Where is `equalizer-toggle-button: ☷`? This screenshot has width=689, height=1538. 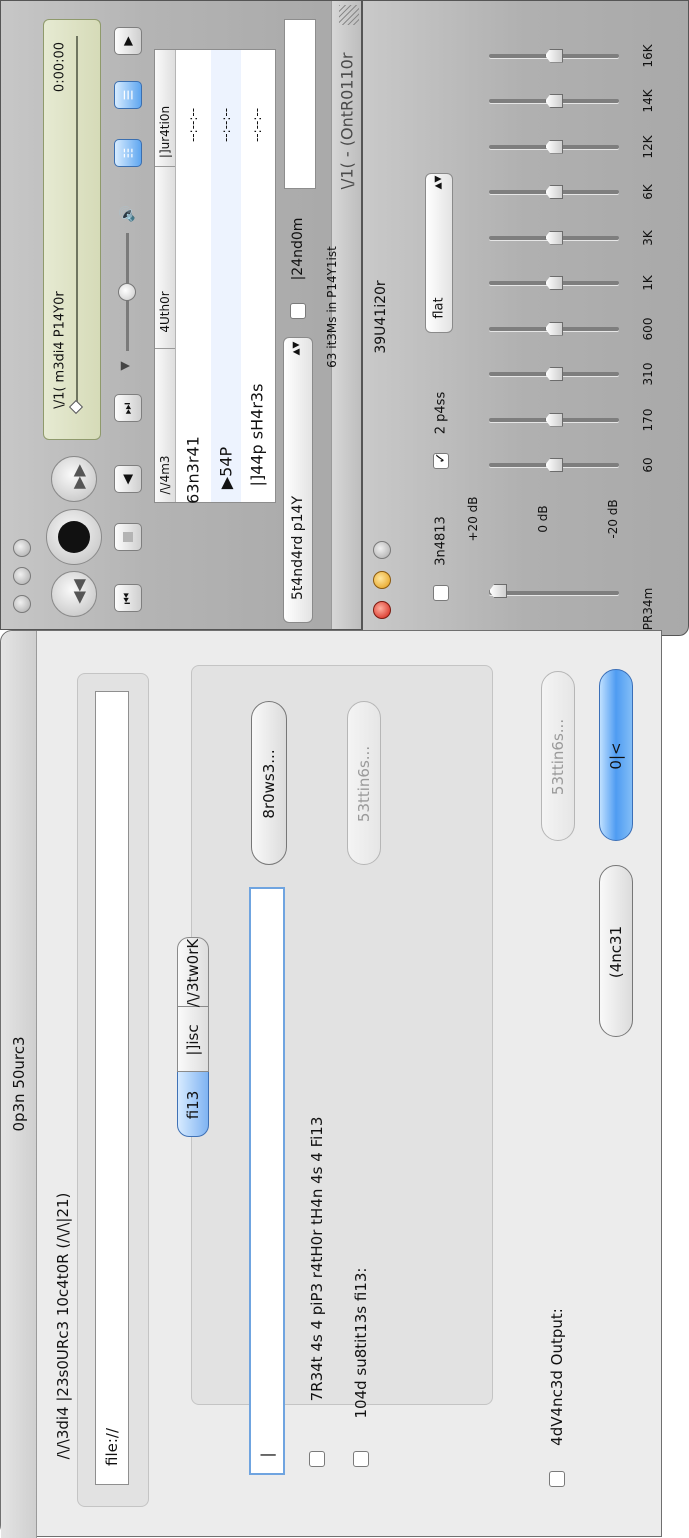 equalizer-toggle-button: ☷ is located at coordinates (128, 153).